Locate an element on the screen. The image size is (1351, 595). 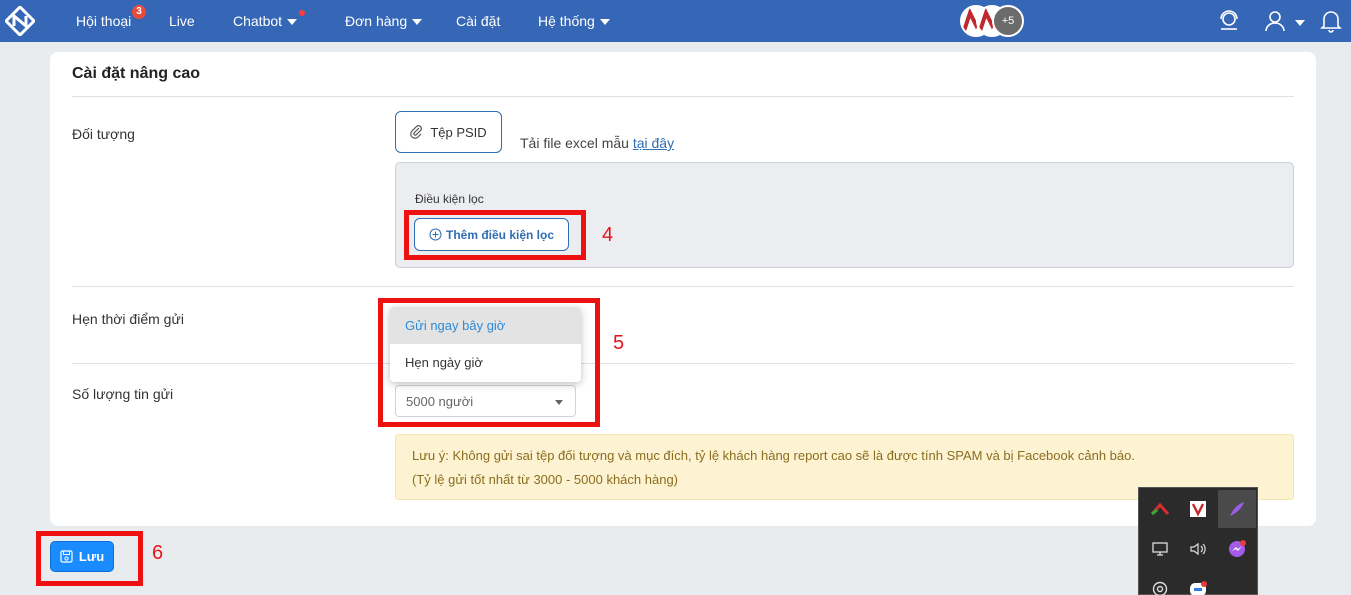
nav-item-label: Hội thoại is located at coordinates (104, 21).